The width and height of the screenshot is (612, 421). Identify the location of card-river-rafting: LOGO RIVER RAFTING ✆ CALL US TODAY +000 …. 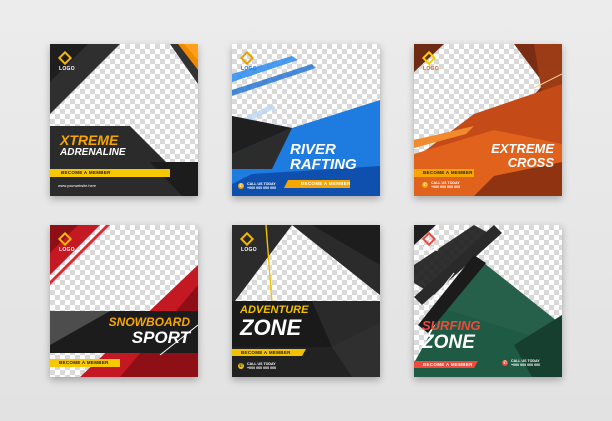
(306, 120).